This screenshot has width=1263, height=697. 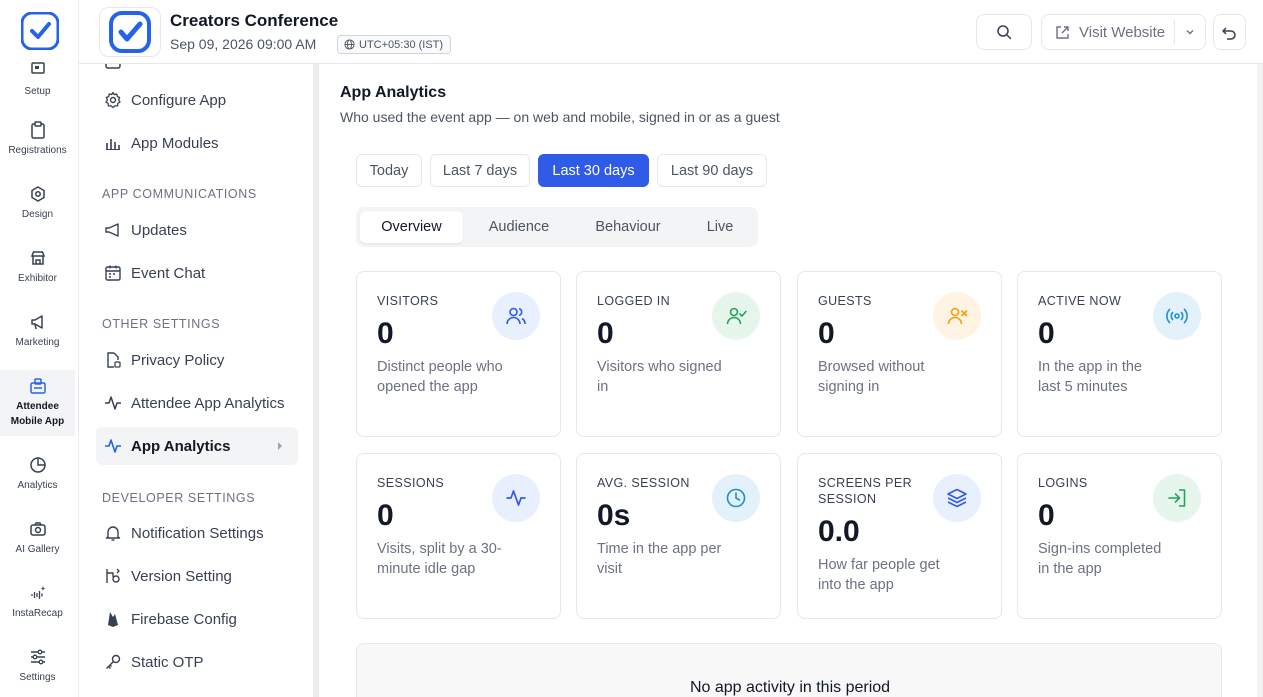 I want to click on page-title: App Analytics, so click(x=393, y=92).